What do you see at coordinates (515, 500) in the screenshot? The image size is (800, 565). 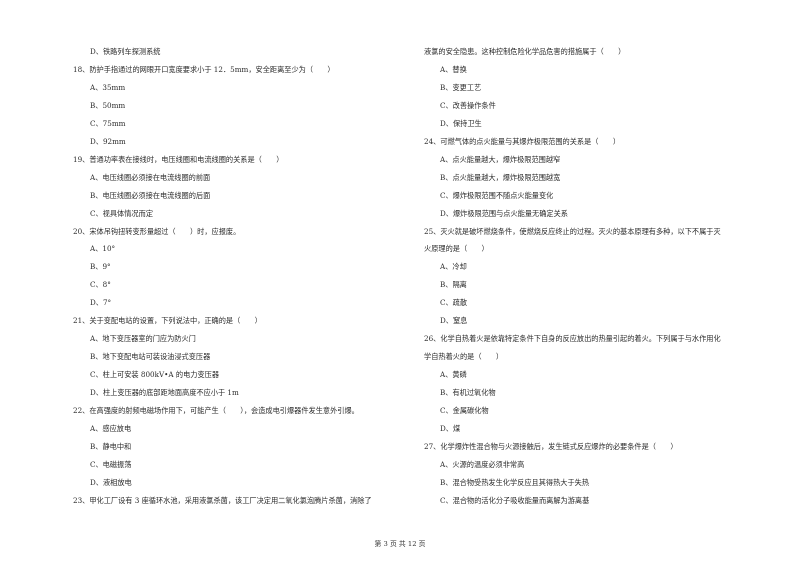 I see `answer-option: C、混合物的活化分子吸收能量而离解为游离基` at bounding box center [515, 500].